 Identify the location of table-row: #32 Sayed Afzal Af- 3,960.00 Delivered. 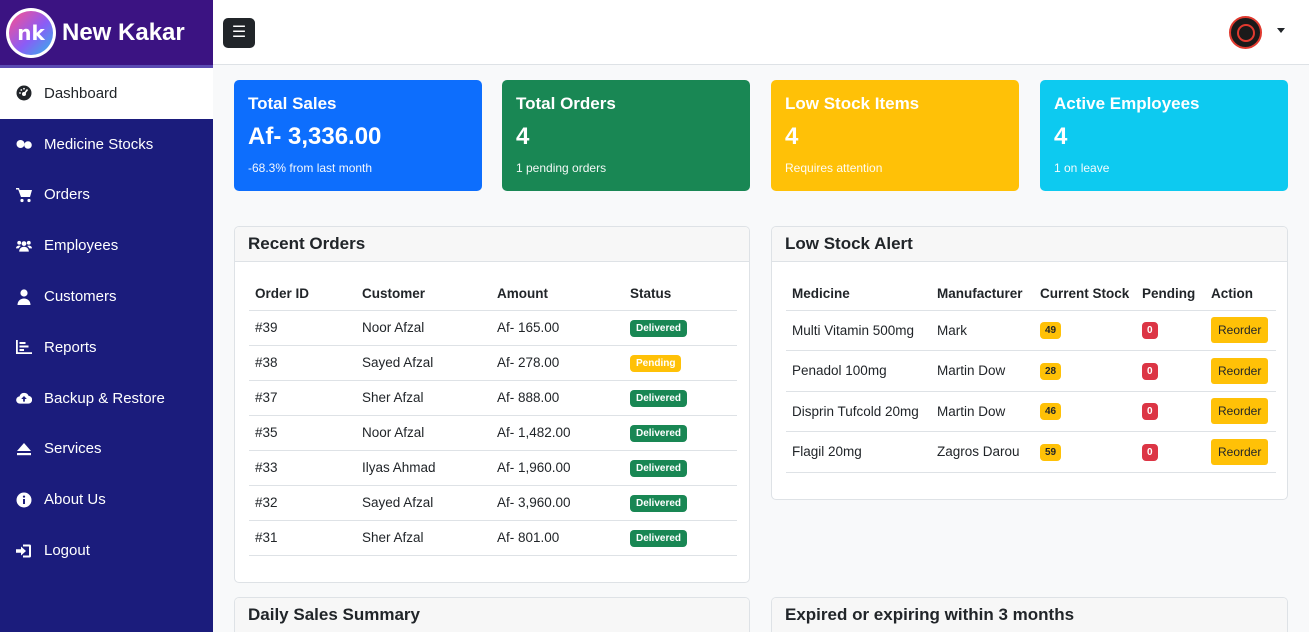
(493, 503).